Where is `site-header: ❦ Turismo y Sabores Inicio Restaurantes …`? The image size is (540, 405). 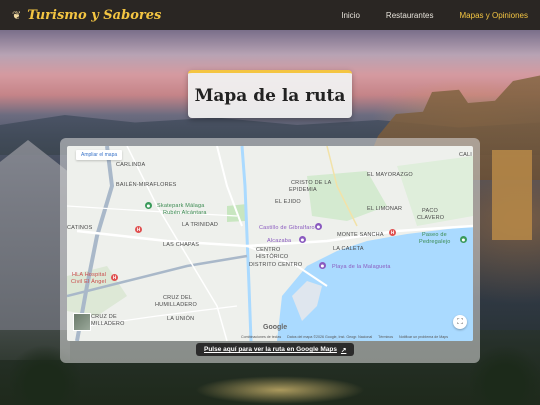 site-header: ❦ Turismo y Sabores Inicio Restaurantes … is located at coordinates (270, 15).